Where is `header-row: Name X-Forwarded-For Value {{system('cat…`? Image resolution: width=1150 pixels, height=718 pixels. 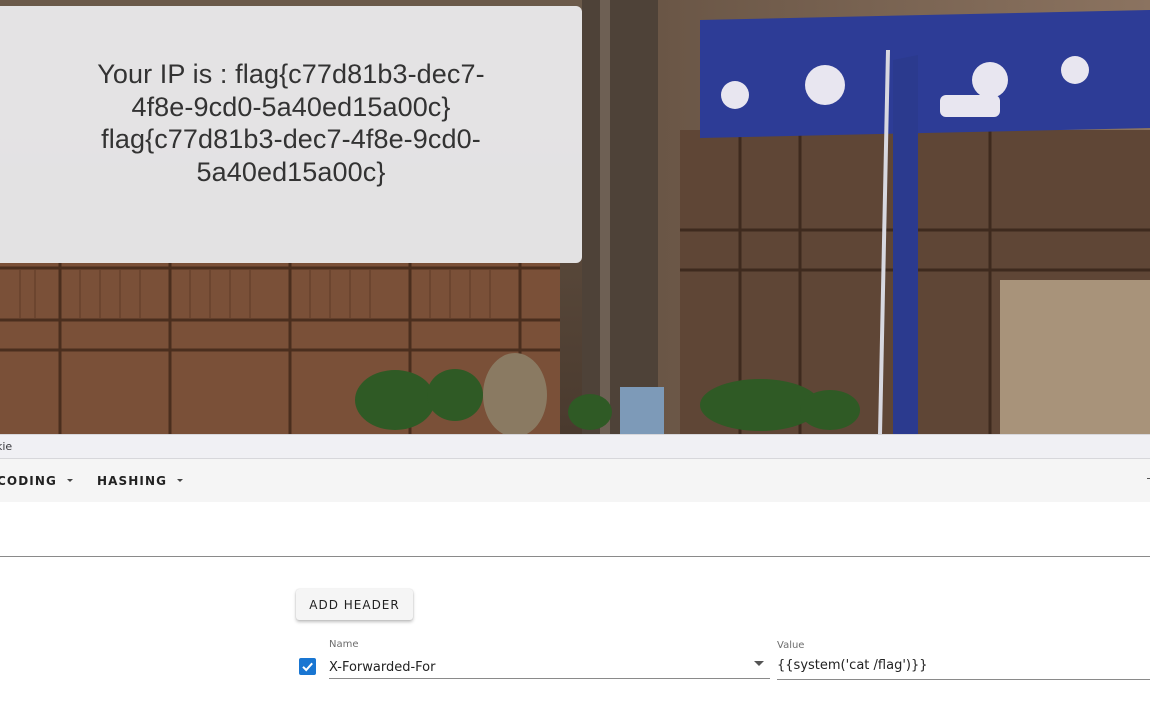
header-row: Name X-Forwarded-For Value {{system('cat… is located at coordinates (575, 661).